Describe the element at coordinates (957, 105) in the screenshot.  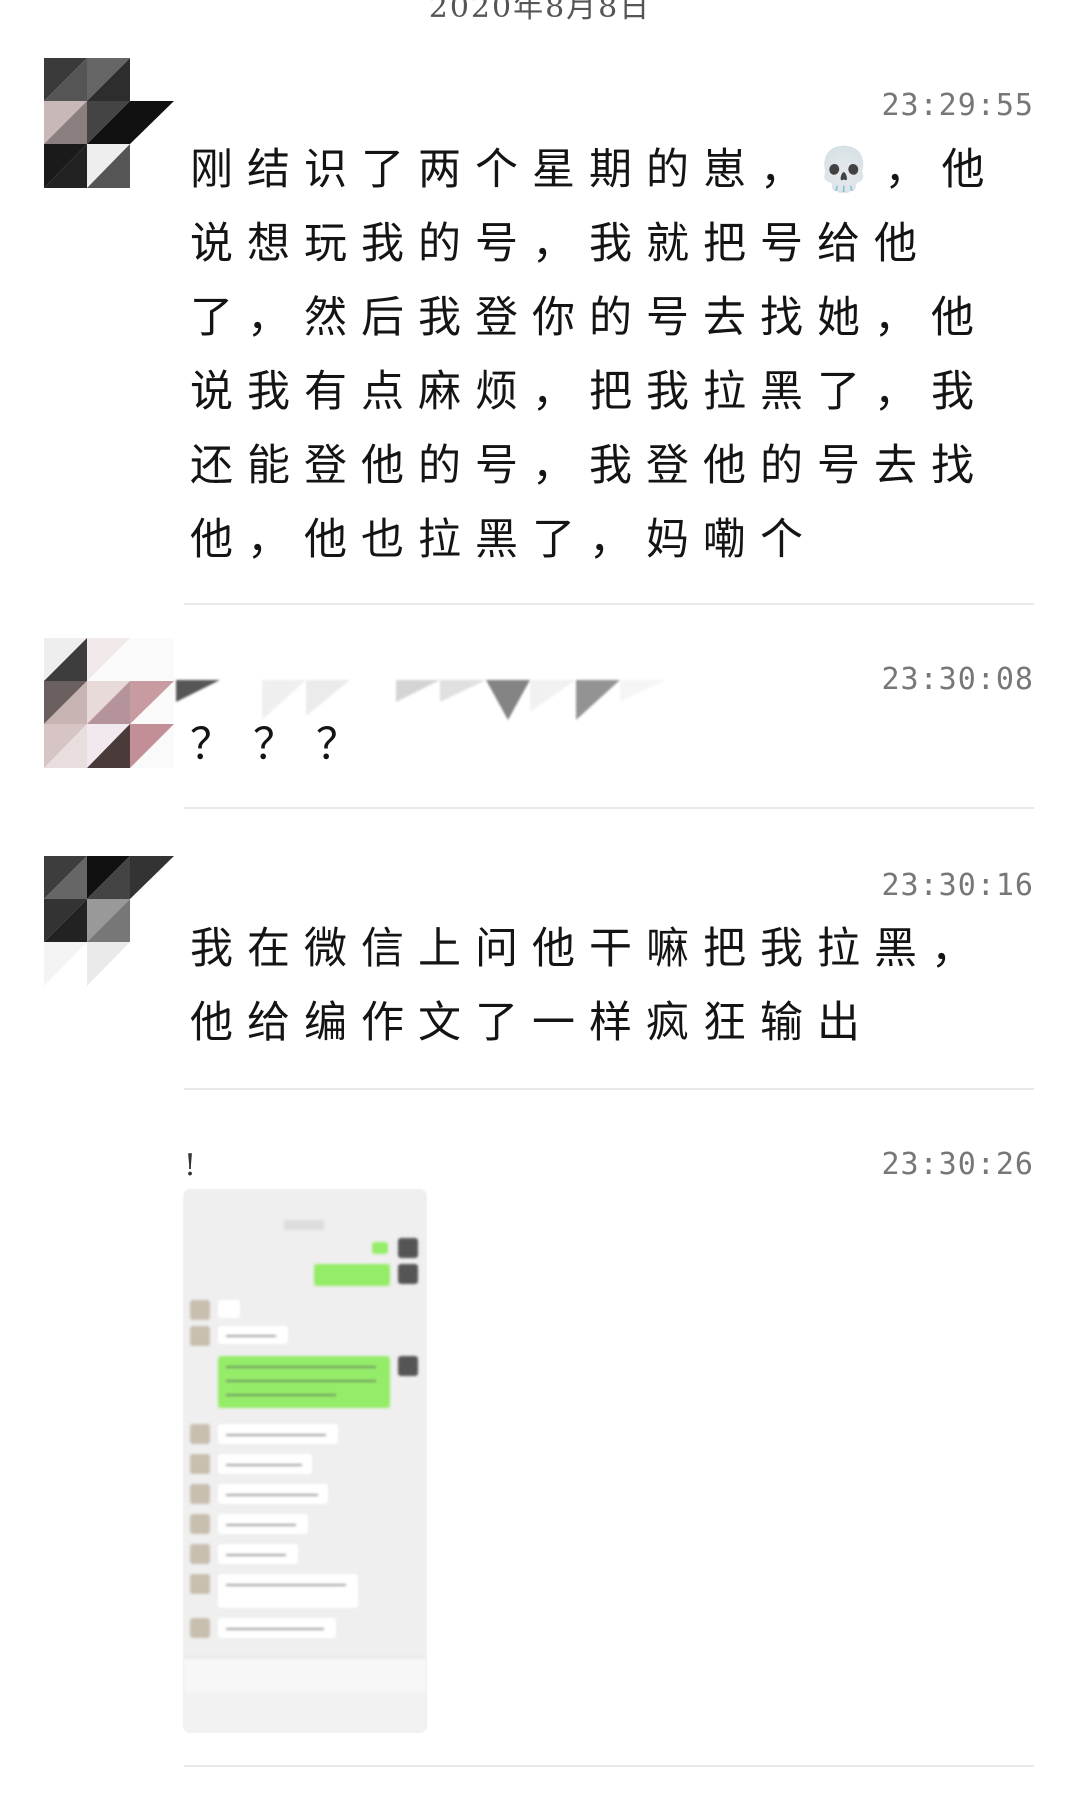
I see `message-time: 23:29:55` at that location.